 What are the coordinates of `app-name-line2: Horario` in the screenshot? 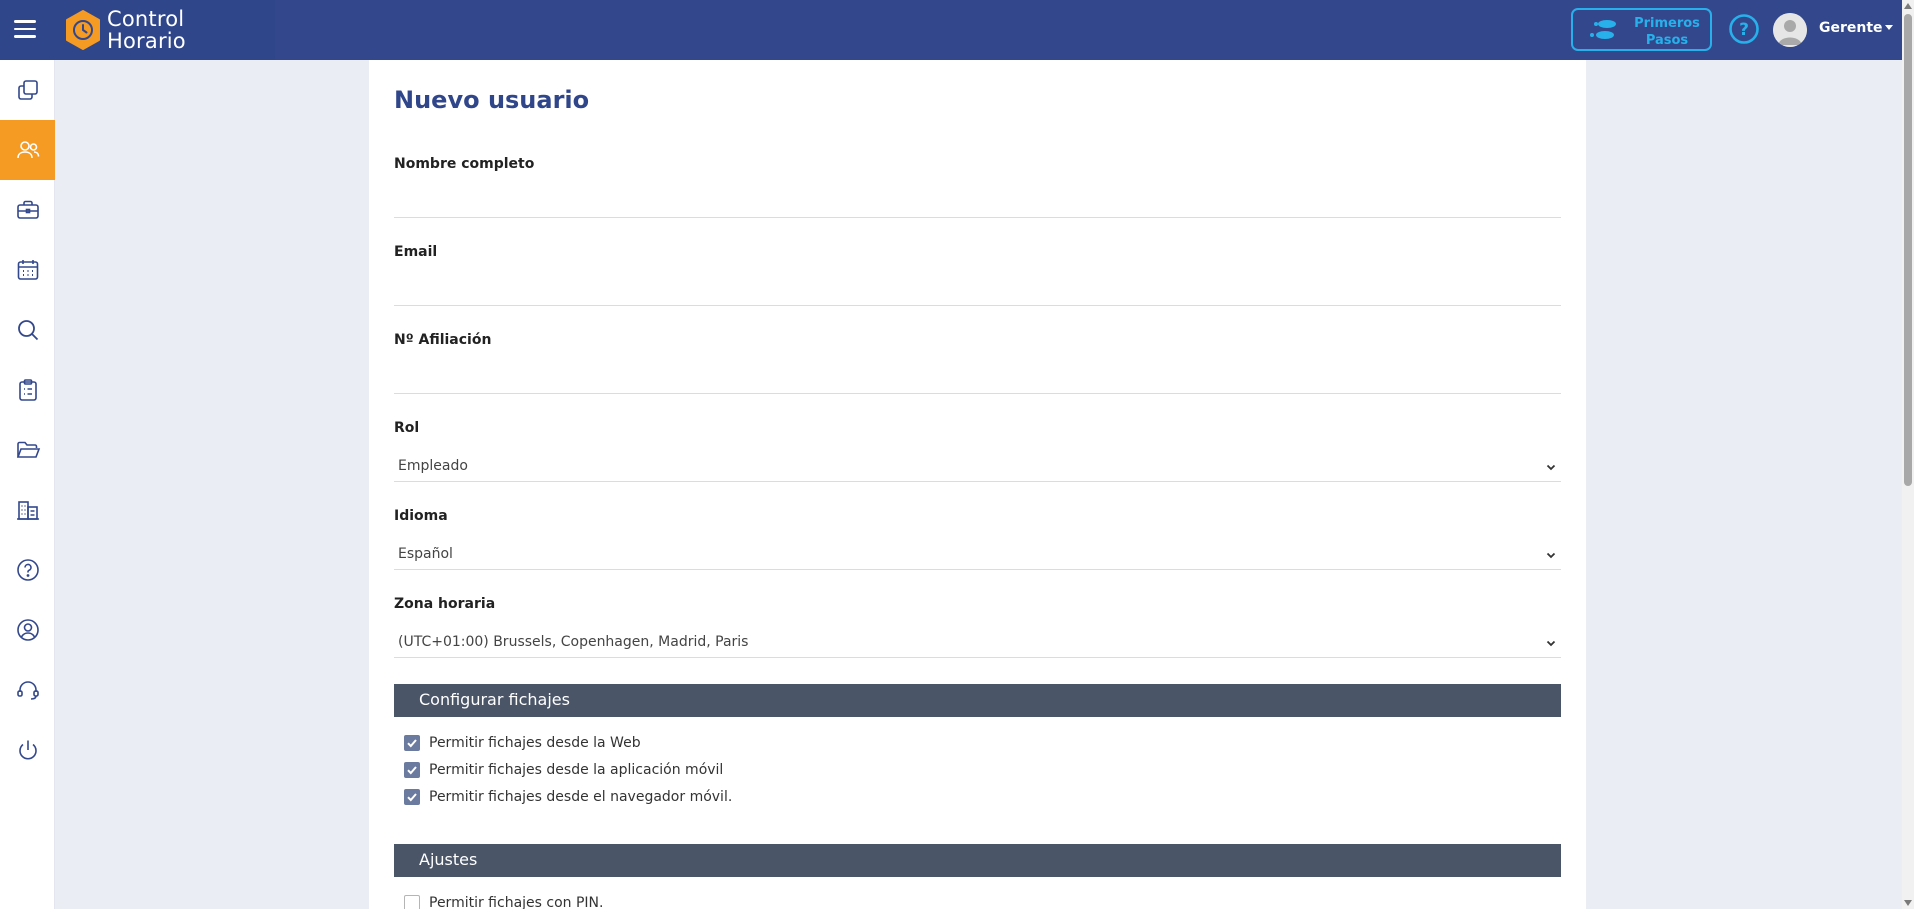 It's located at (146, 41).